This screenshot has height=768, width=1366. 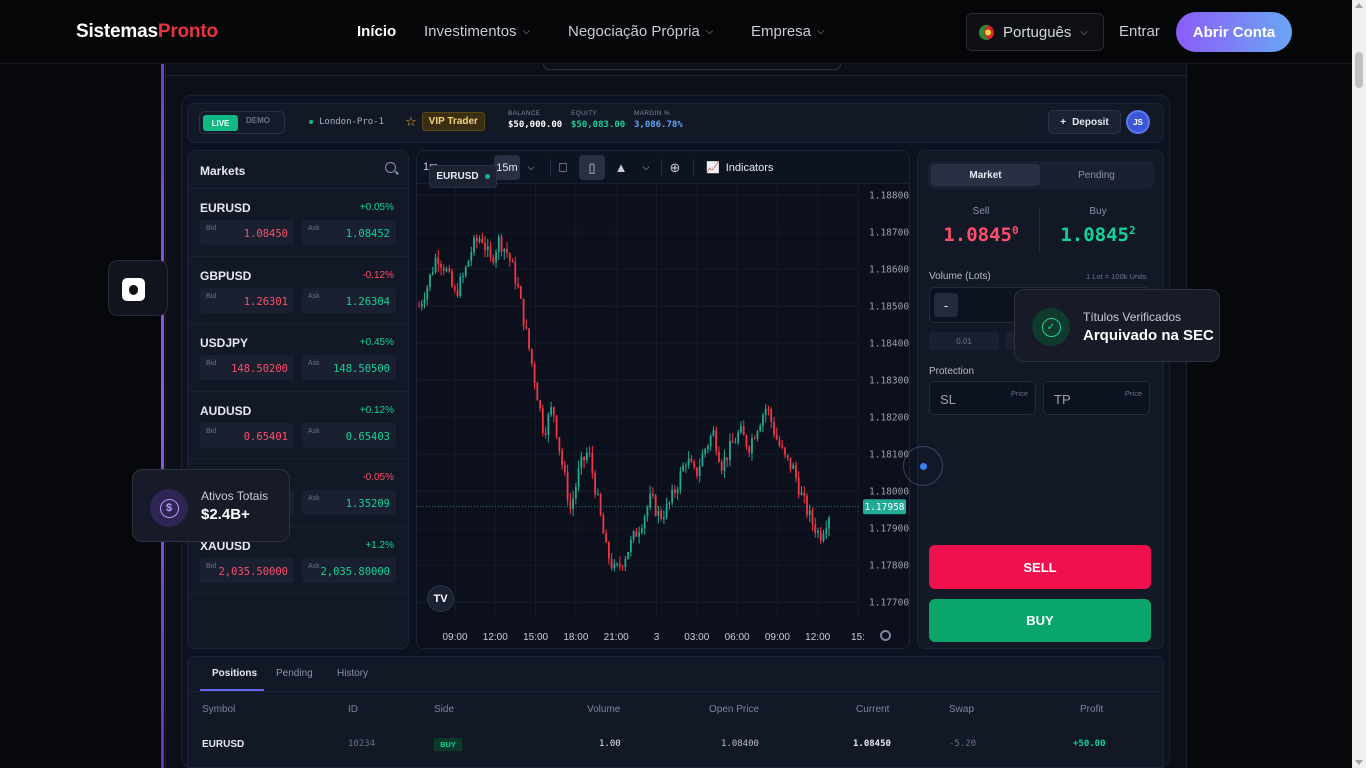 I want to click on bid-box: Bid 1.08450, so click(x=247, y=232).